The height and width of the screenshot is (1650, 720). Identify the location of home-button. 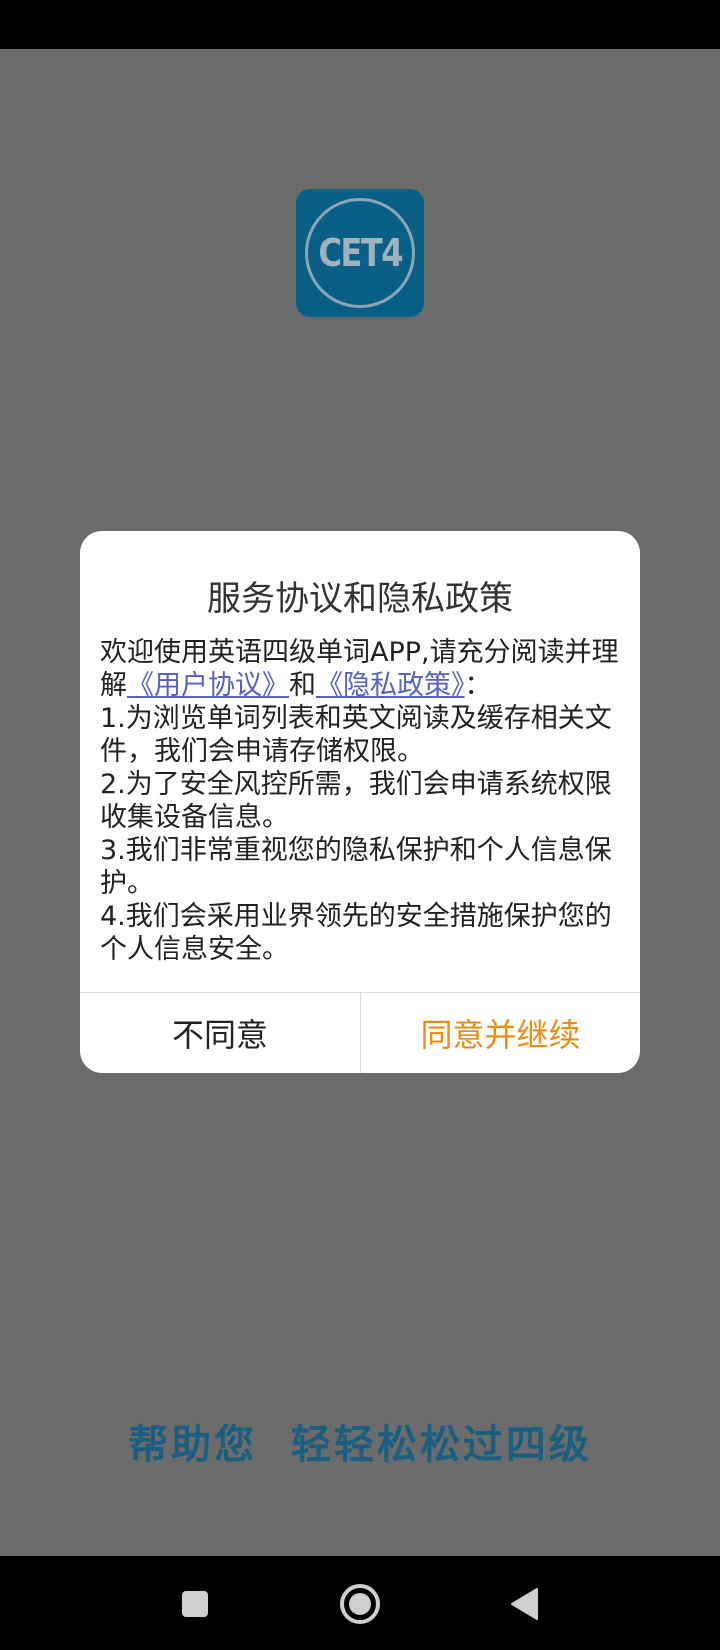
(360, 1604).